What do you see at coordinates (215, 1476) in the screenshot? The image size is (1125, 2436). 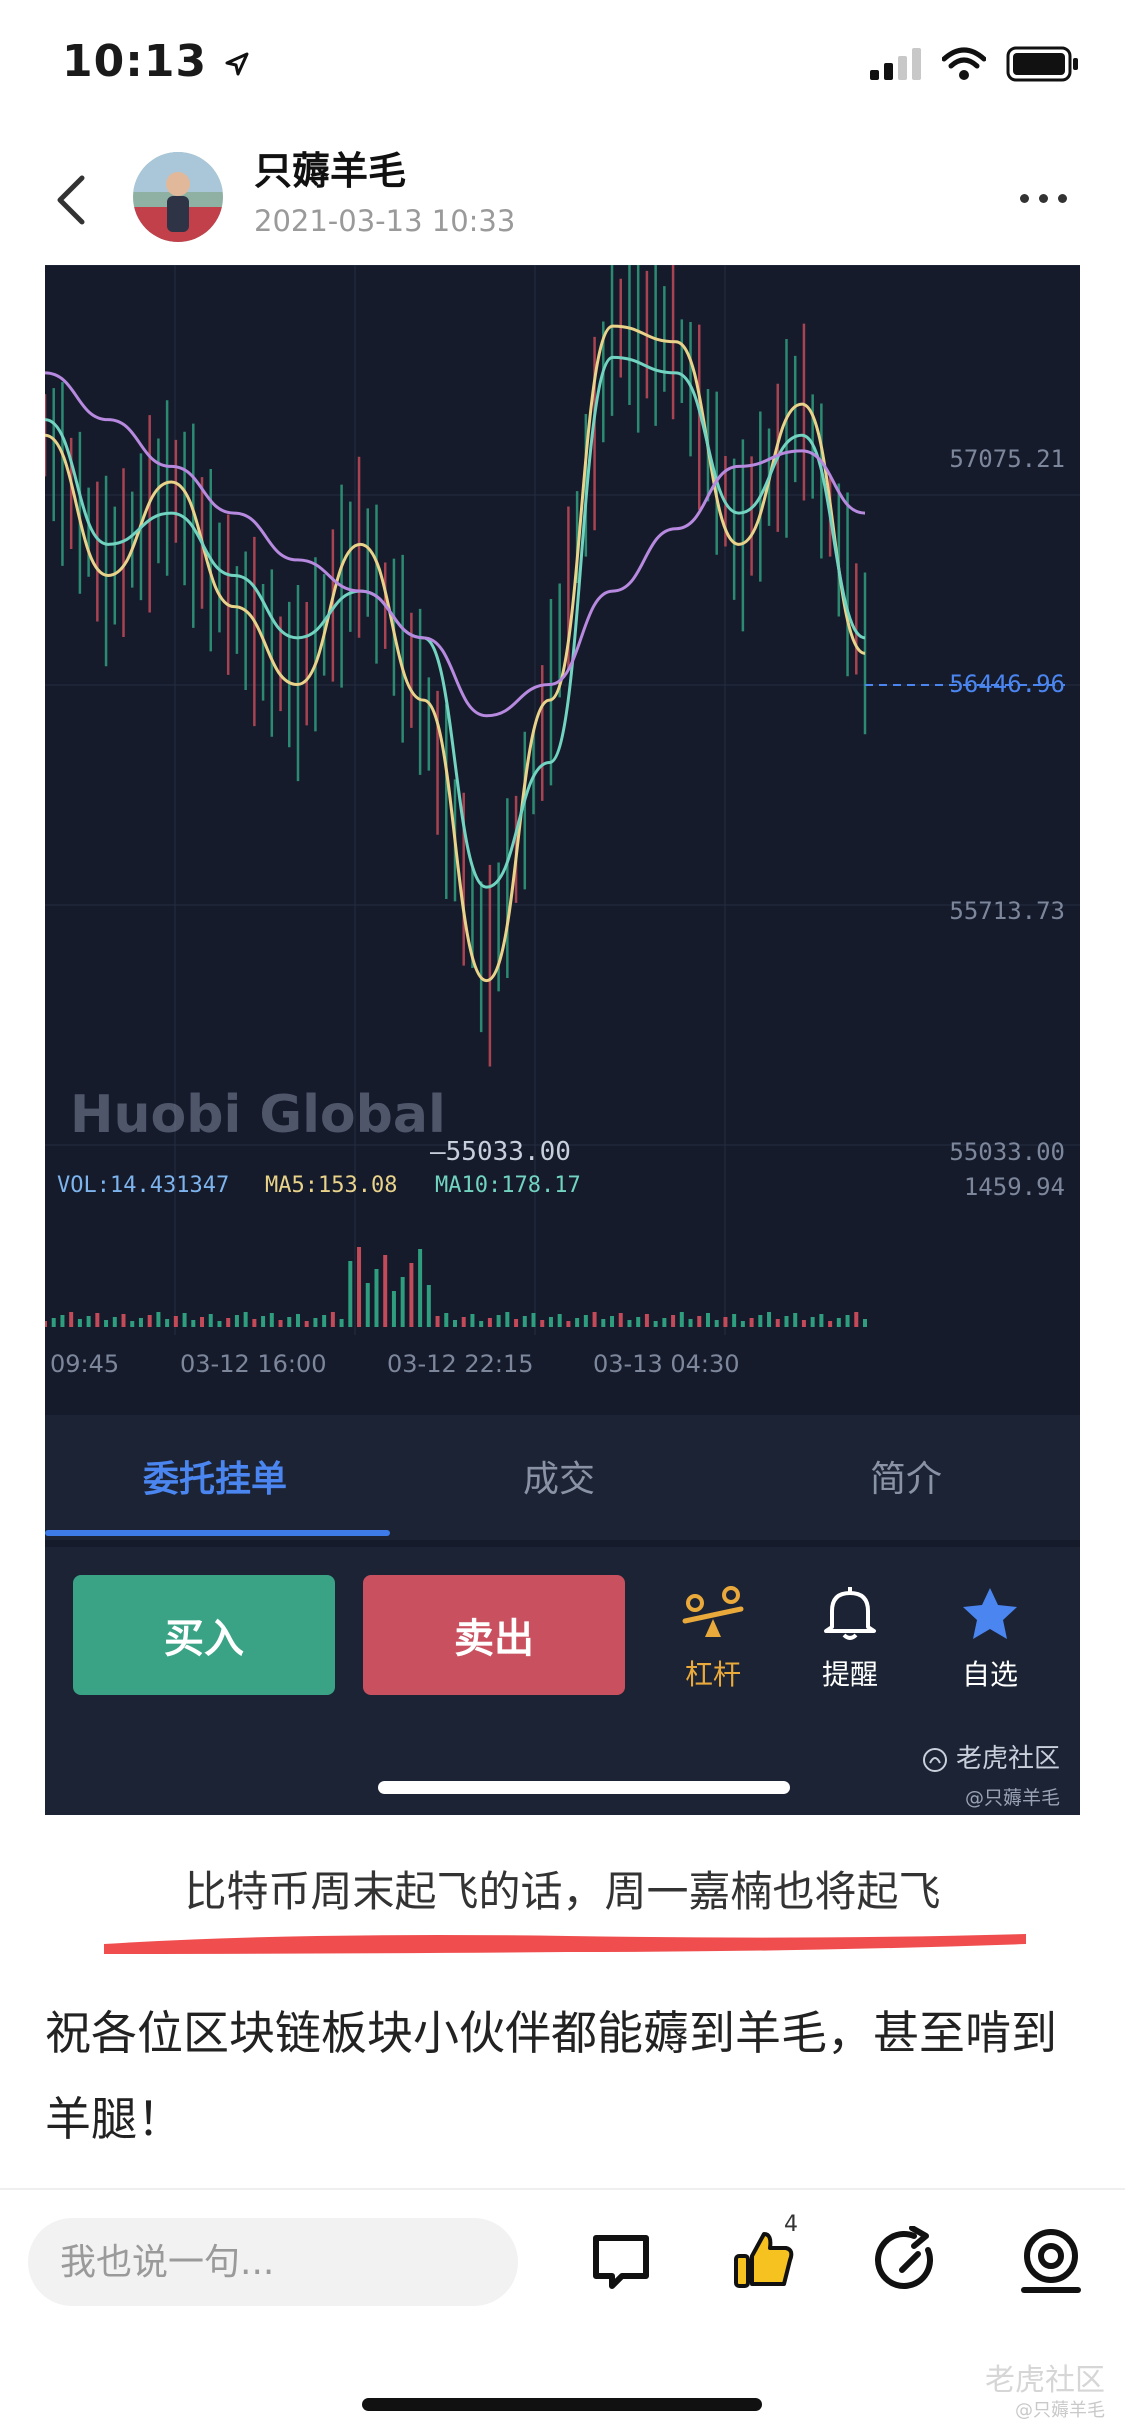 I see `tab-orders: 委托挂单` at bounding box center [215, 1476].